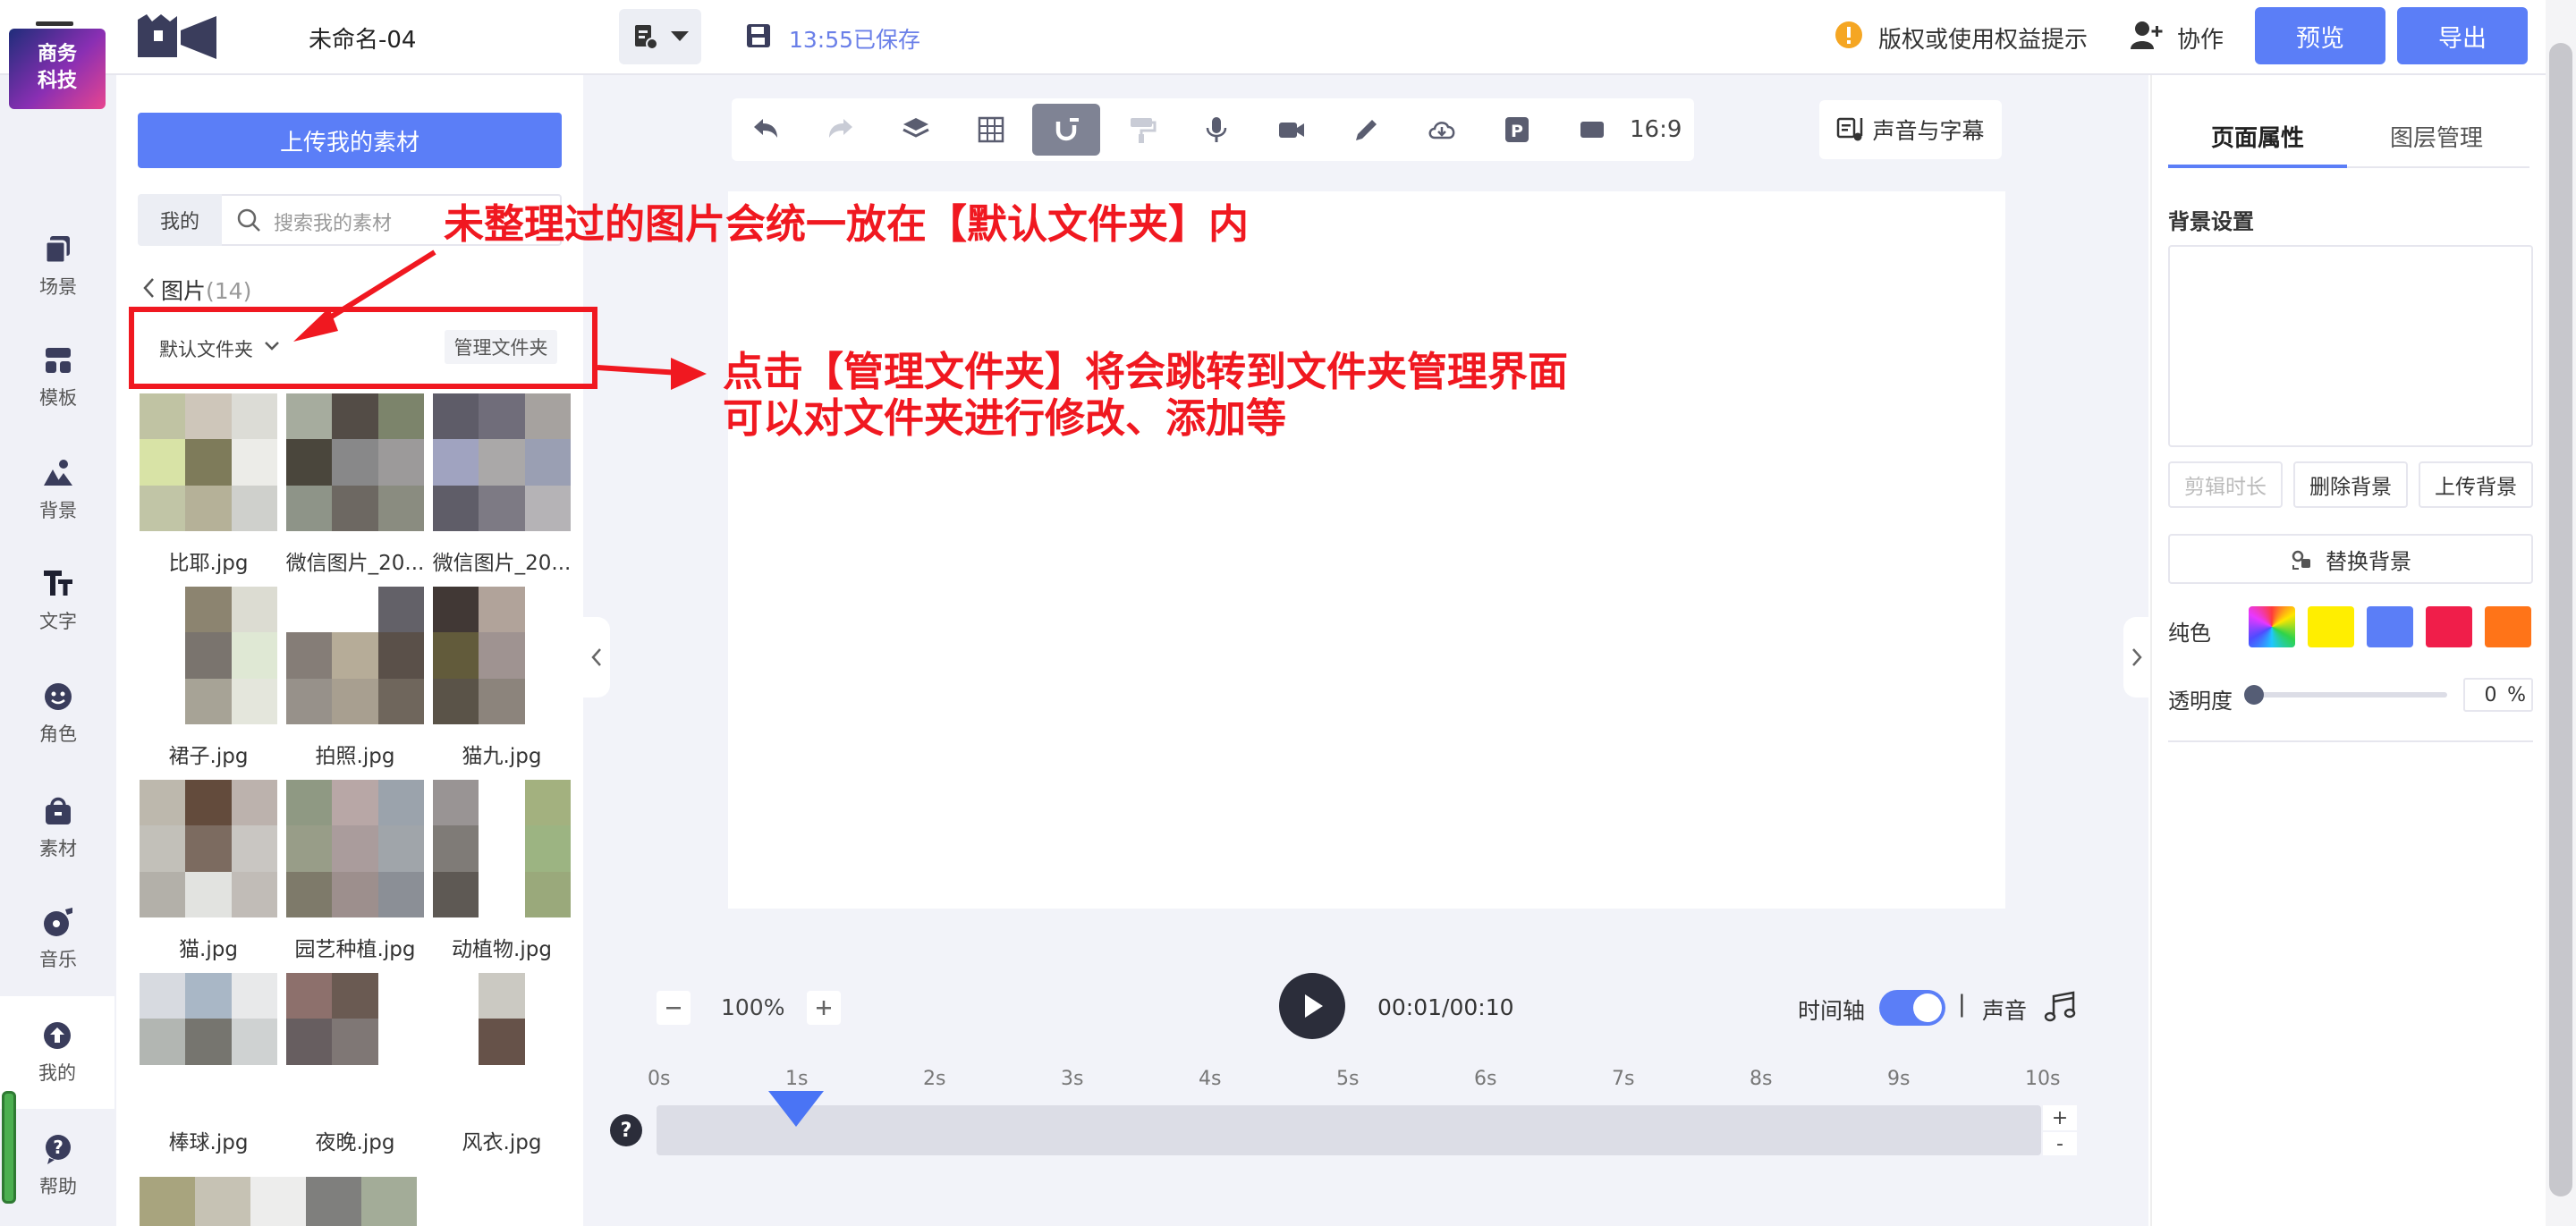 This screenshot has width=2576, height=1226. Describe the element at coordinates (2436, 136) in the screenshot. I see `tab-layer-management: 图层管理` at that location.